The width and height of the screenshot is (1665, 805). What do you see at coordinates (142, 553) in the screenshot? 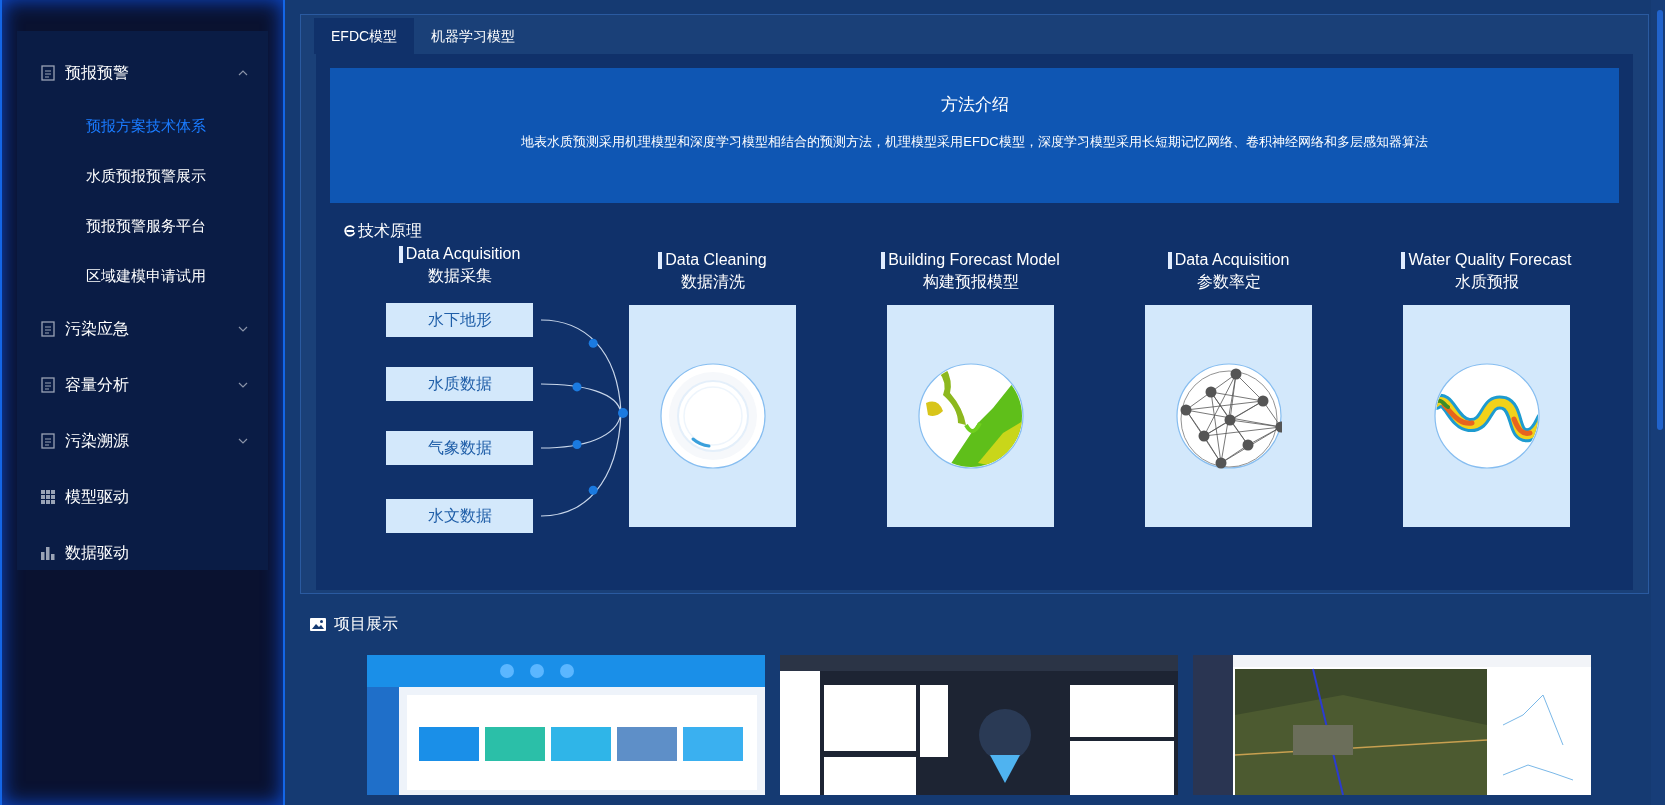
I see `sidebar-item: 数据驱动` at bounding box center [142, 553].